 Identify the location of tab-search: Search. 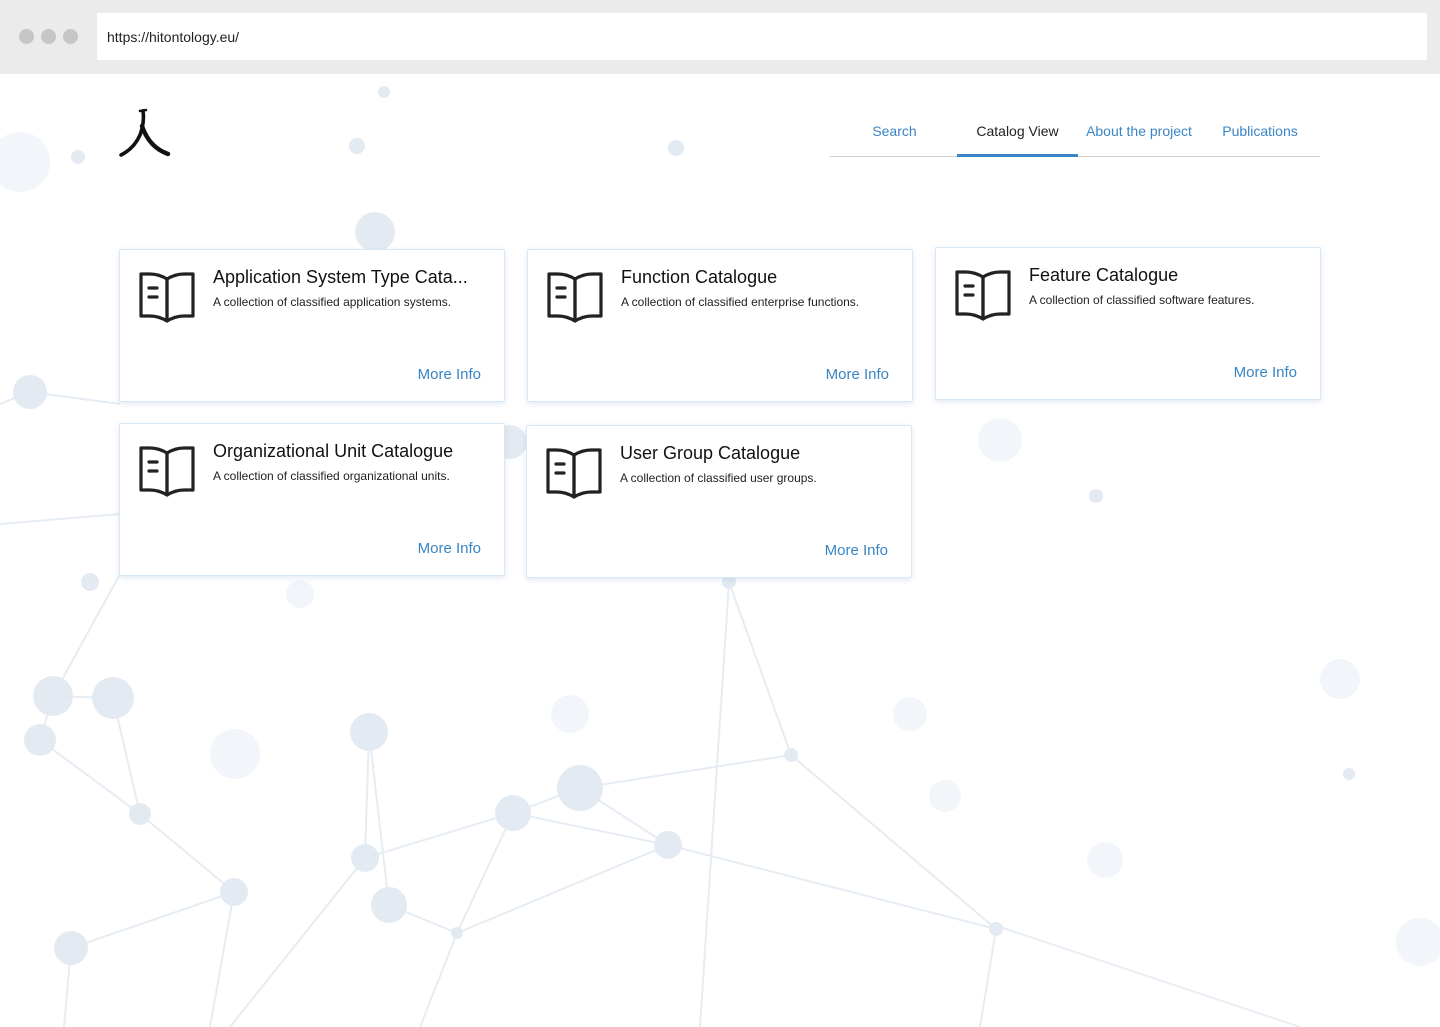
(894, 133).